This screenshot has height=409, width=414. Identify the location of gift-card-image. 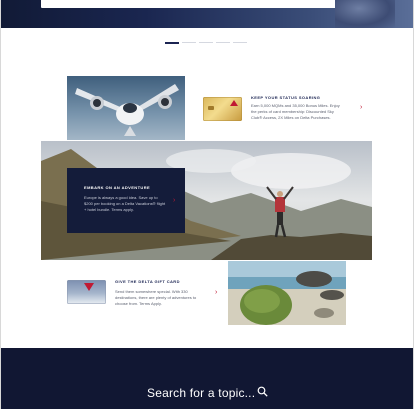
(86, 292).